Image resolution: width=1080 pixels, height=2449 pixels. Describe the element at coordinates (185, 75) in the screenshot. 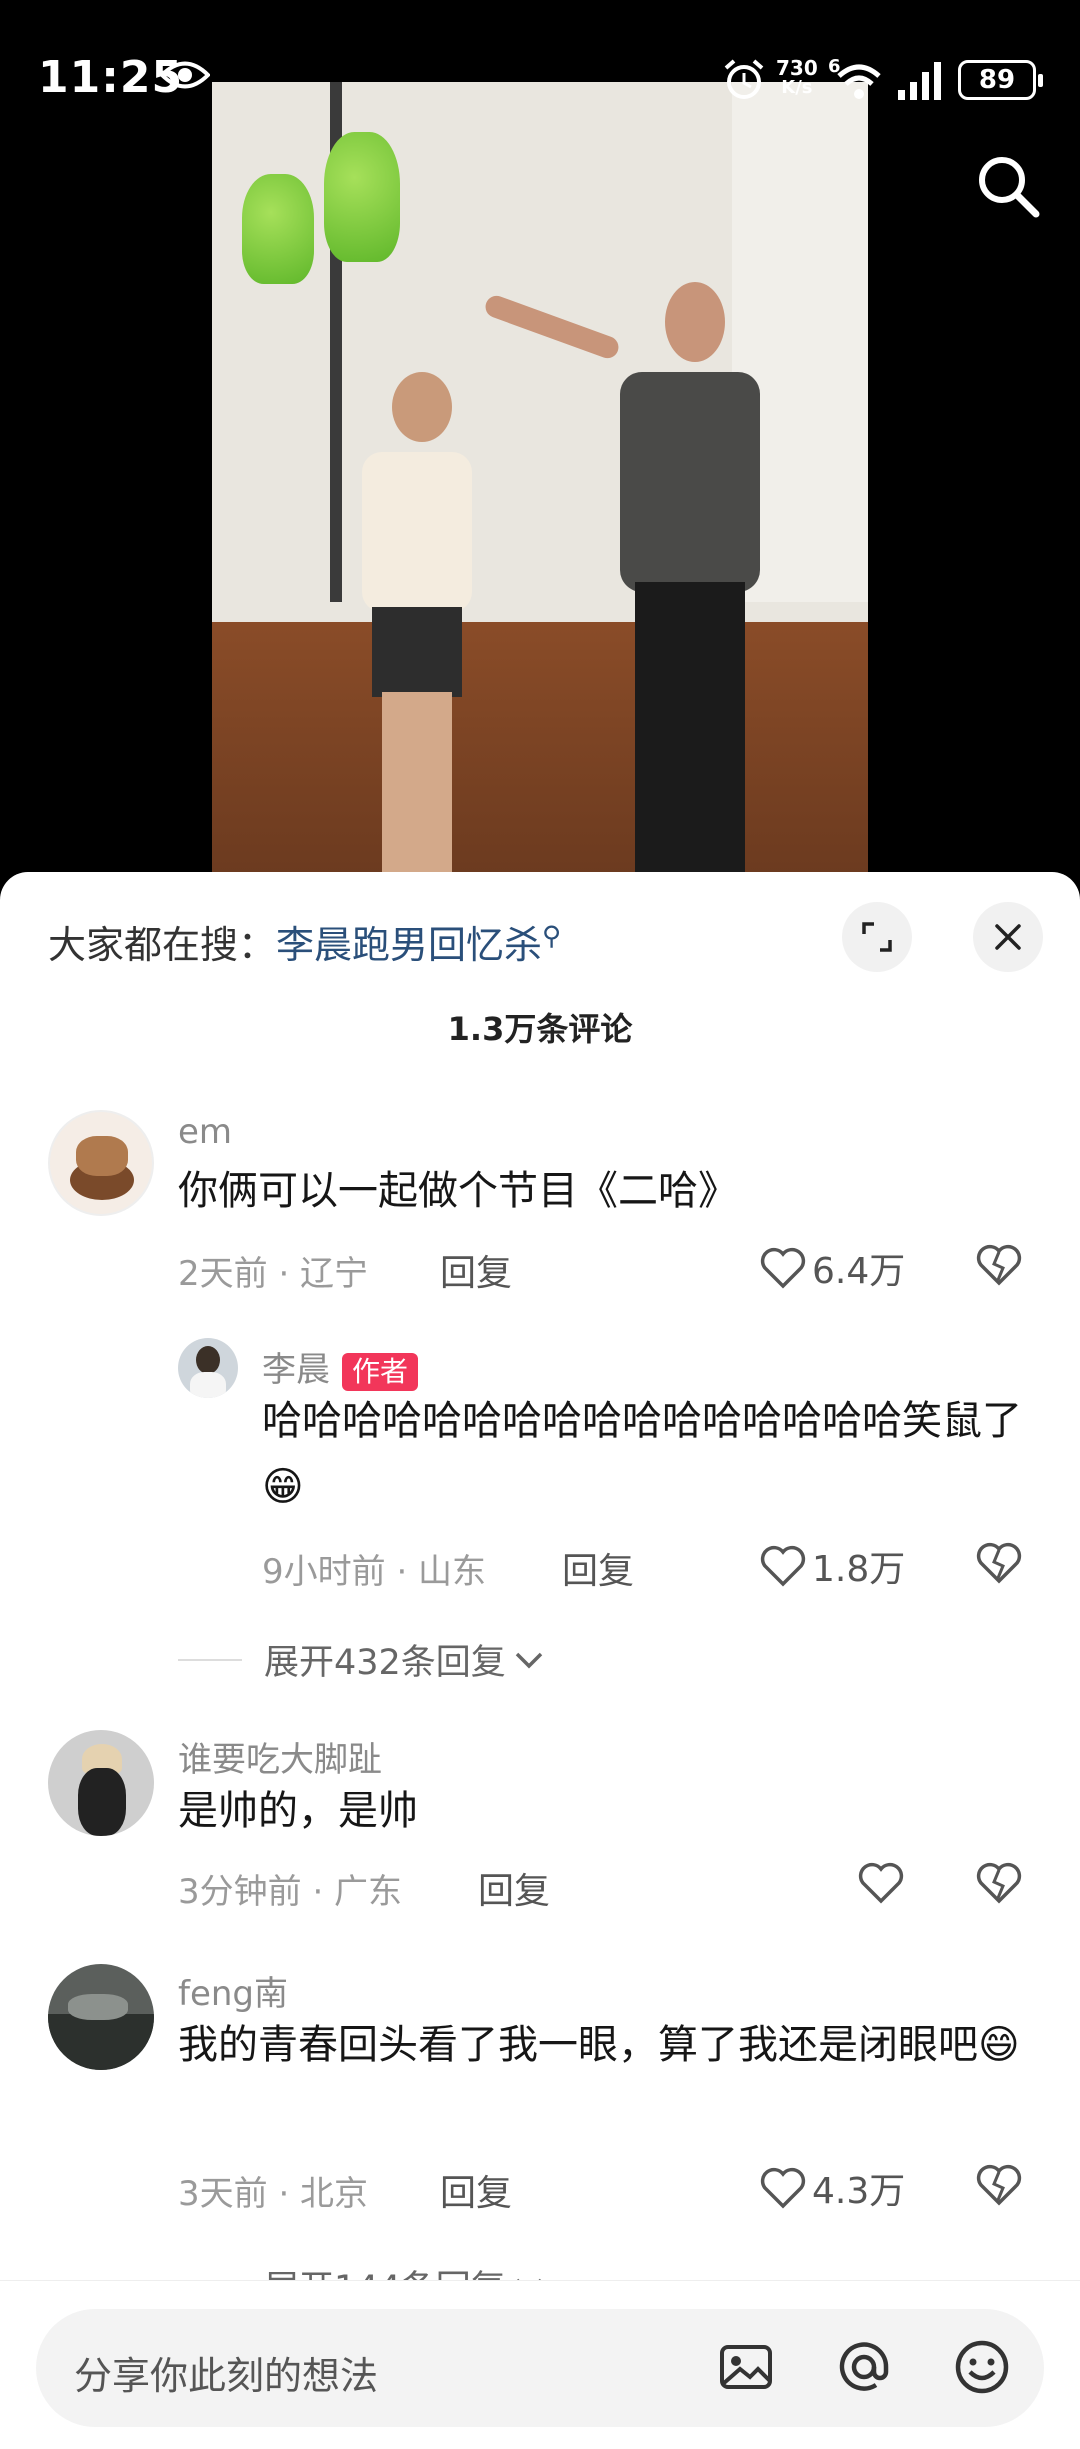

I see `eye-comfort-icon` at that location.